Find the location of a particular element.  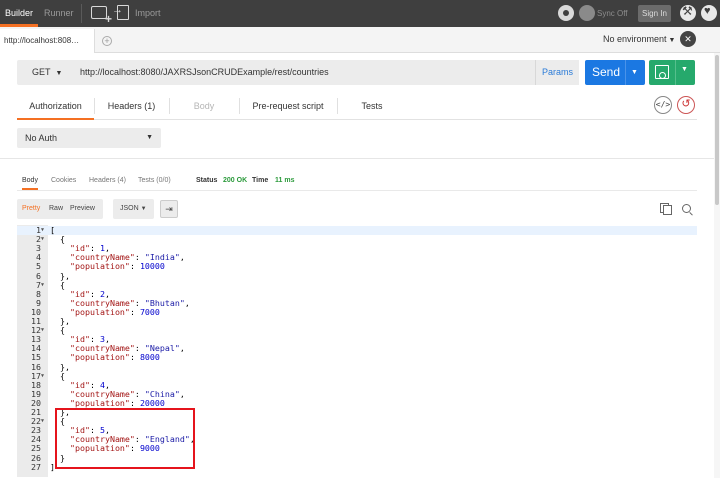

code-line: 1 ▼[ is located at coordinates (357, 230).